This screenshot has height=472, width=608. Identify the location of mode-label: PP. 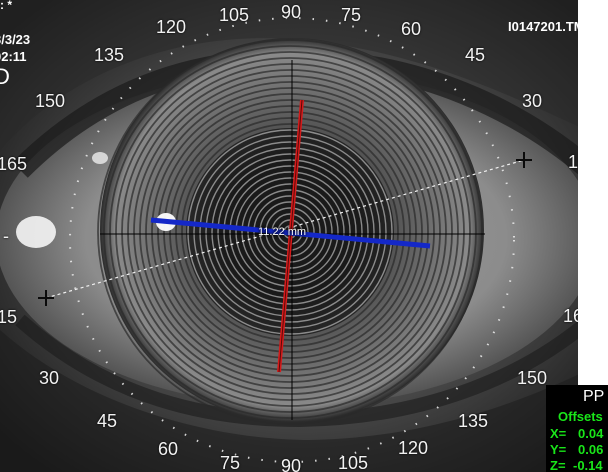
(594, 396).